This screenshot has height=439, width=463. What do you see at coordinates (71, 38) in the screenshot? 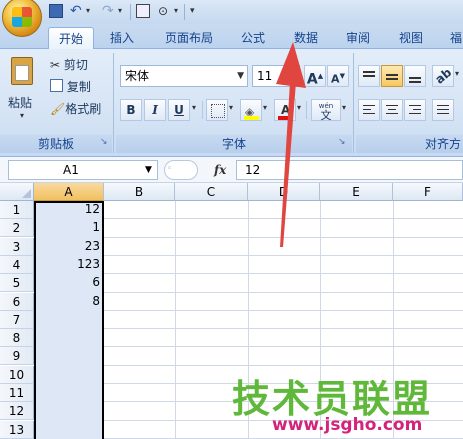
I see `tab-home: 开始` at bounding box center [71, 38].